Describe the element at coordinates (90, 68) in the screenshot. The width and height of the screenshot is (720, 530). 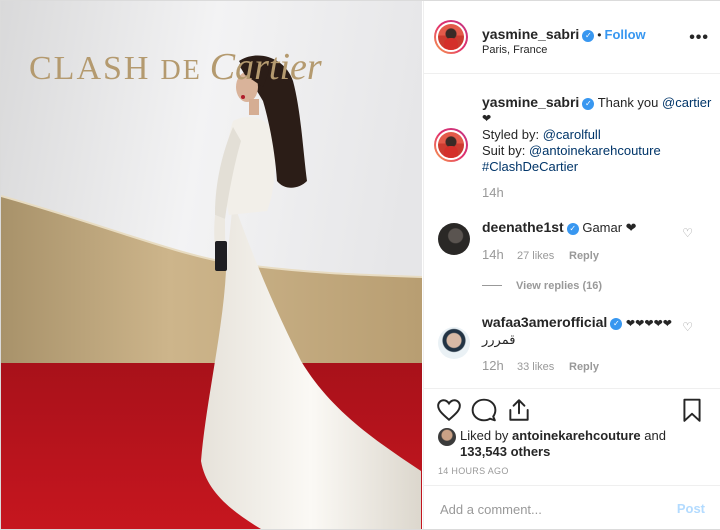
I see `backdrop-word-1: CLASH` at that location.